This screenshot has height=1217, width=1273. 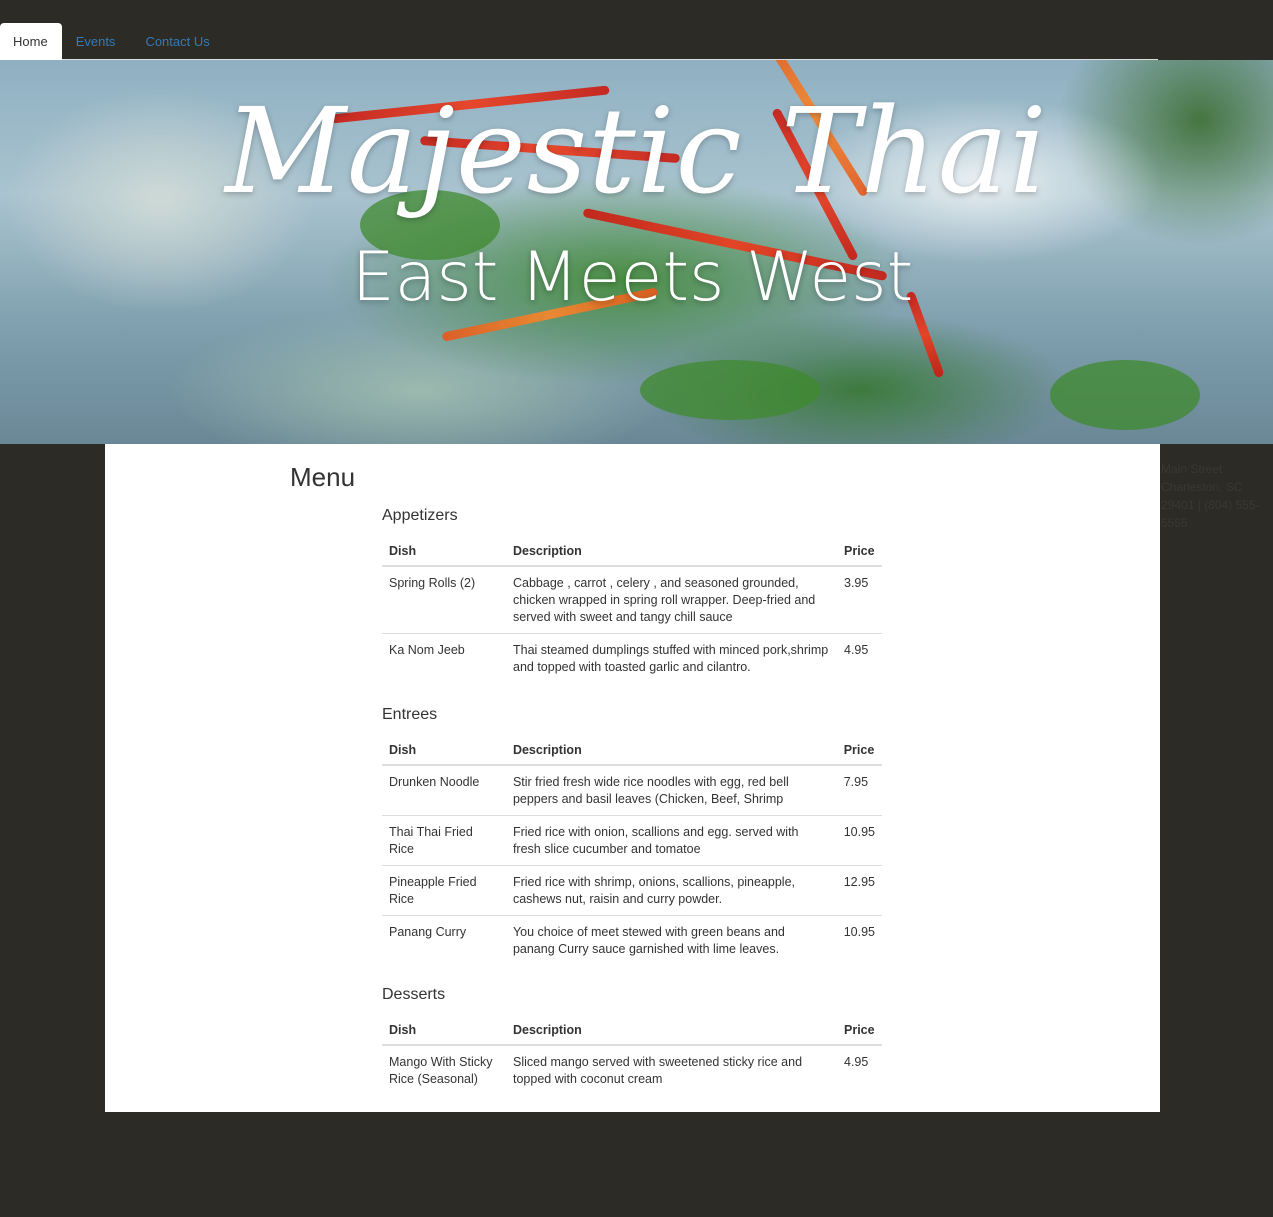 What do you see at coordinates (432, 583) in the screenshot?
I see `dish-name: Spring Rolls (2)` at bounding box center [432, 583].